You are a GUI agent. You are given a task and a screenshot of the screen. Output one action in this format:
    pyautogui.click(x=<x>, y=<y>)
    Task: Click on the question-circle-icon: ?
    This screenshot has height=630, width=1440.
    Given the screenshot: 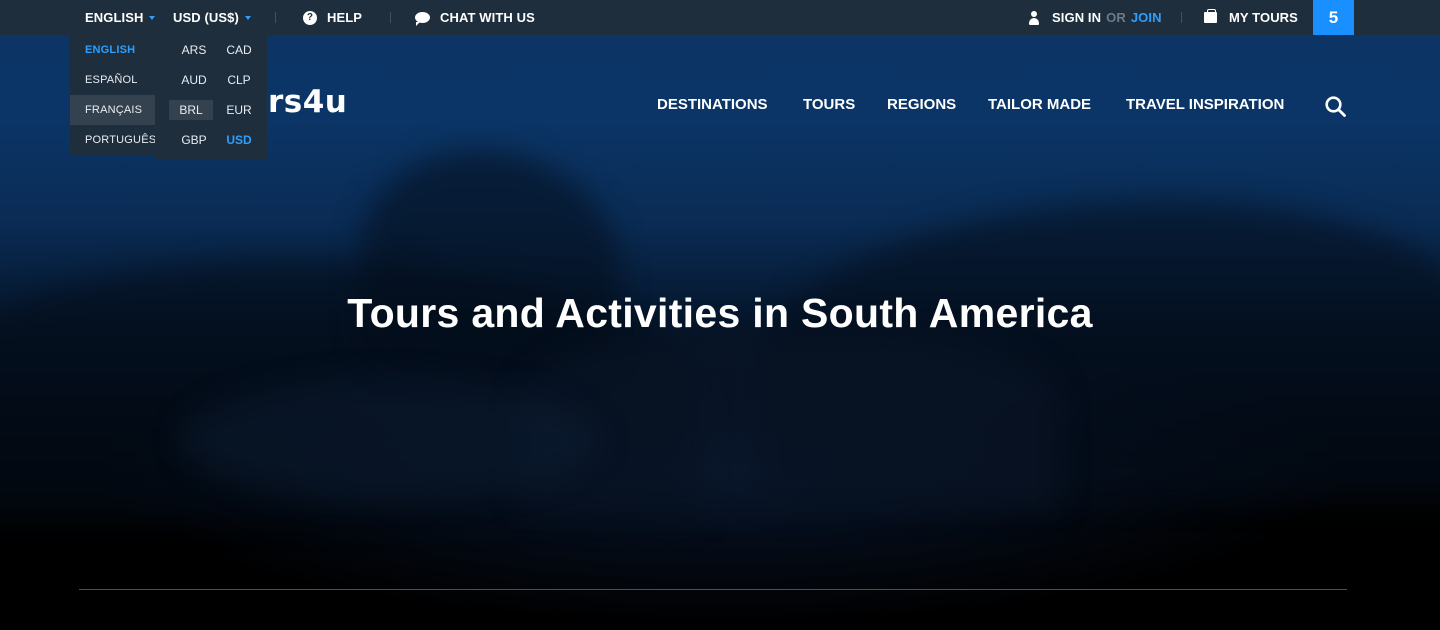 What is the action you would take?
    pyautogui.click(x=310, y=17)
    